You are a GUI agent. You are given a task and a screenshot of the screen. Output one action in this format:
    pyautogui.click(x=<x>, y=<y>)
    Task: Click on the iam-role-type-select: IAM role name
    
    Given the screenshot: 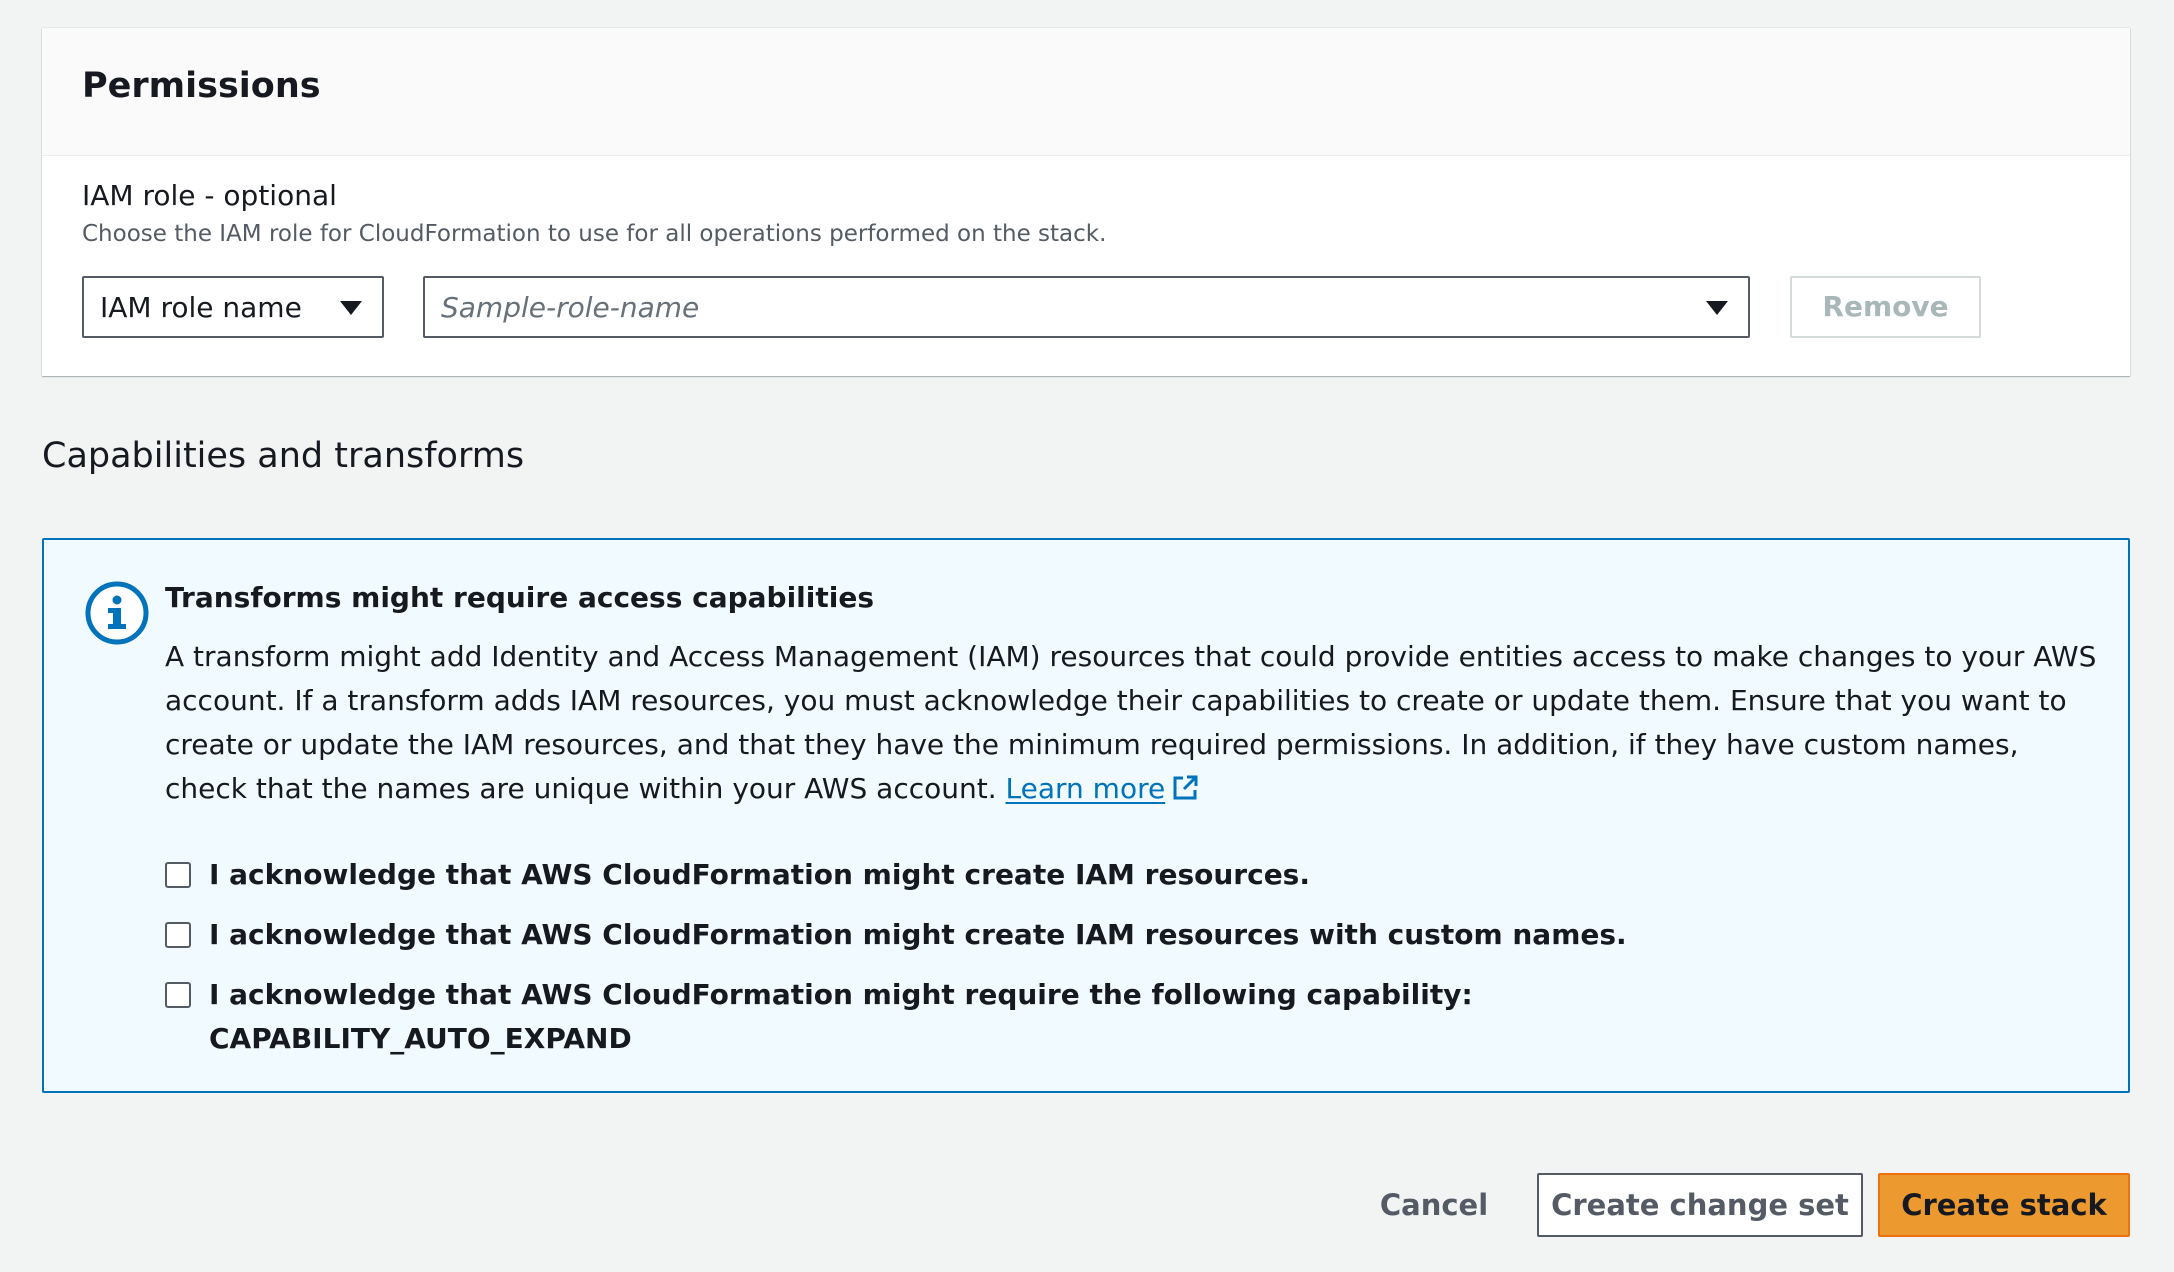 What is the action you would take?
    pyautogui.click(x=233, y=307)
    